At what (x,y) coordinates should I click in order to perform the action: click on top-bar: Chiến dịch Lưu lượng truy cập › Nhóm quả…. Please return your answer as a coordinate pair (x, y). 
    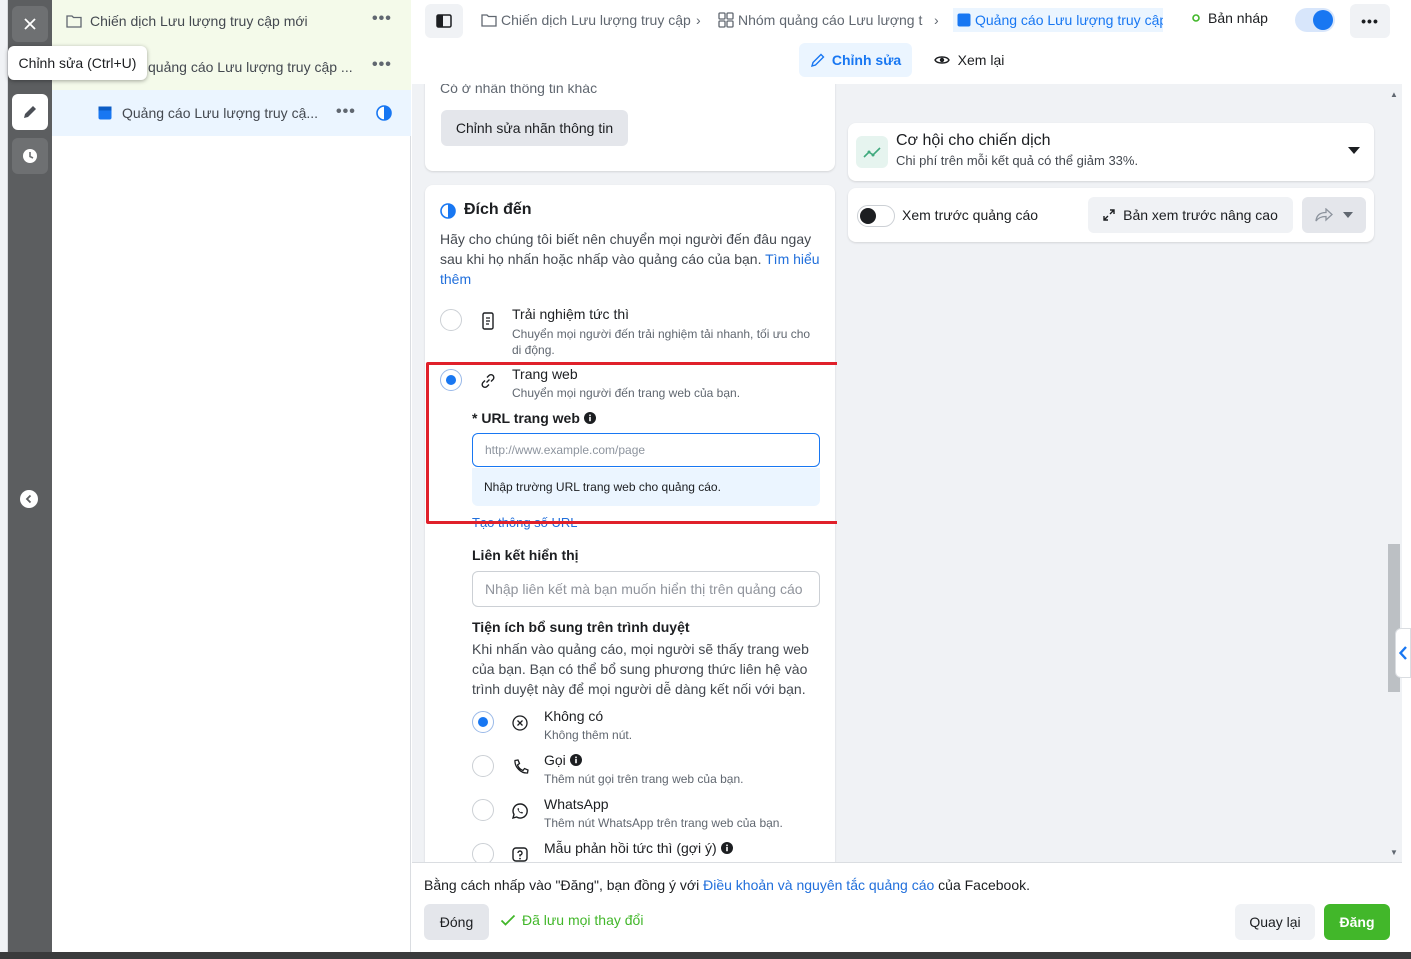
    Looking at the image, I should click on (907, 20).